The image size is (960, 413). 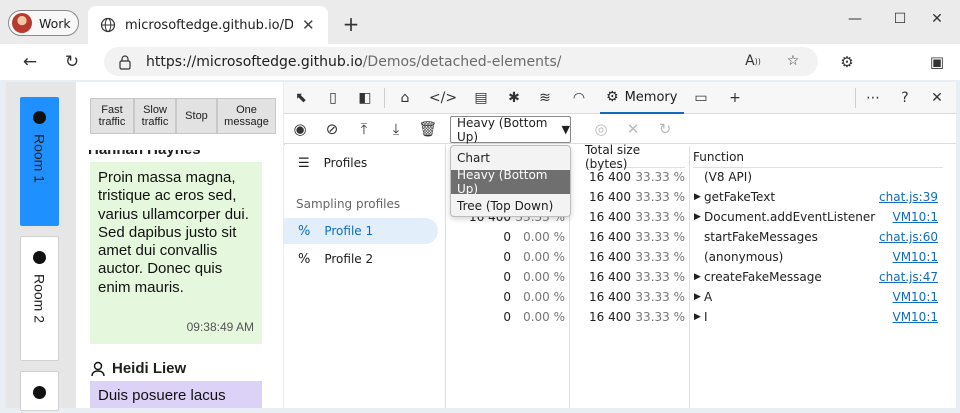 What do you see at coordinates (847, 62) in the screenshot?
I see `extensions-icon: ⚙` at bounding box center [847, 62].